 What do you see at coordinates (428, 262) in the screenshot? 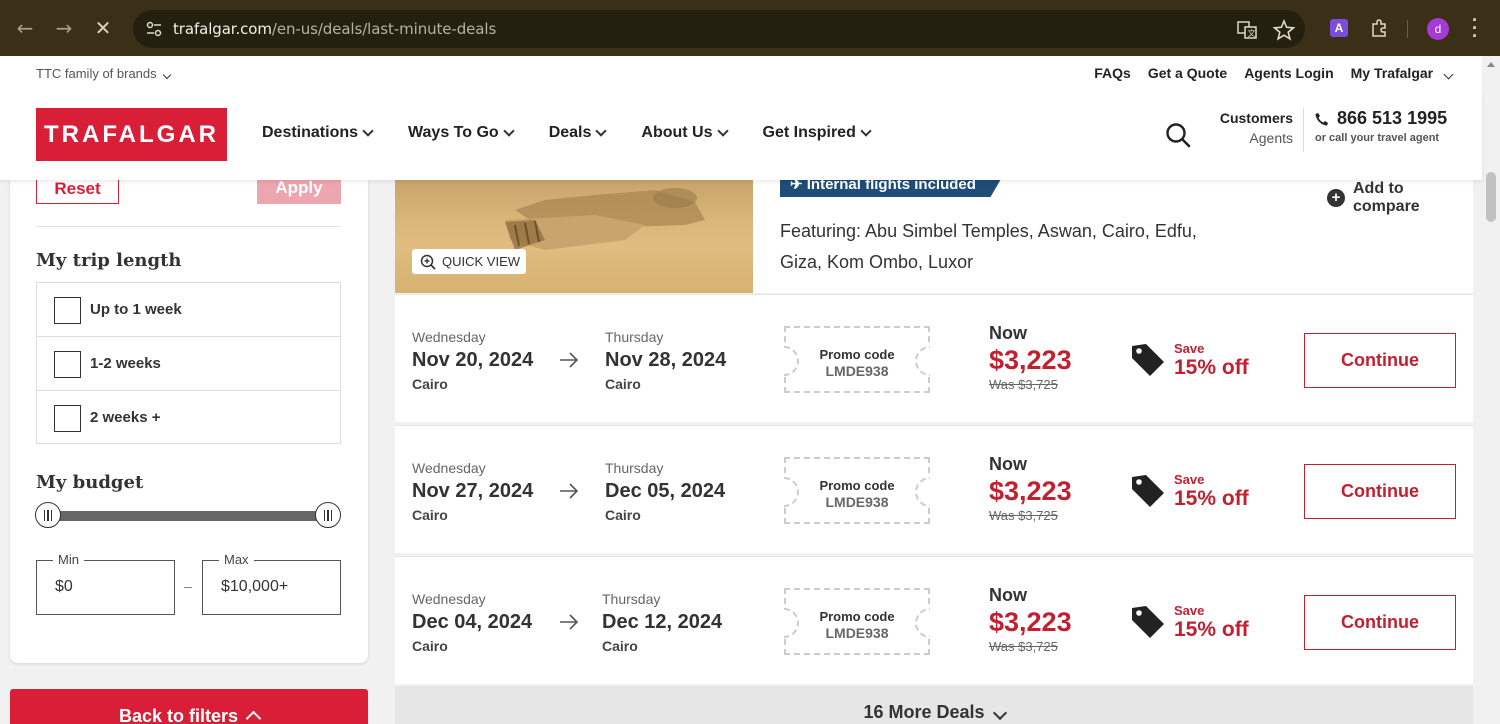
I see `zoom-in-icon` at bounding box center [428, 262].